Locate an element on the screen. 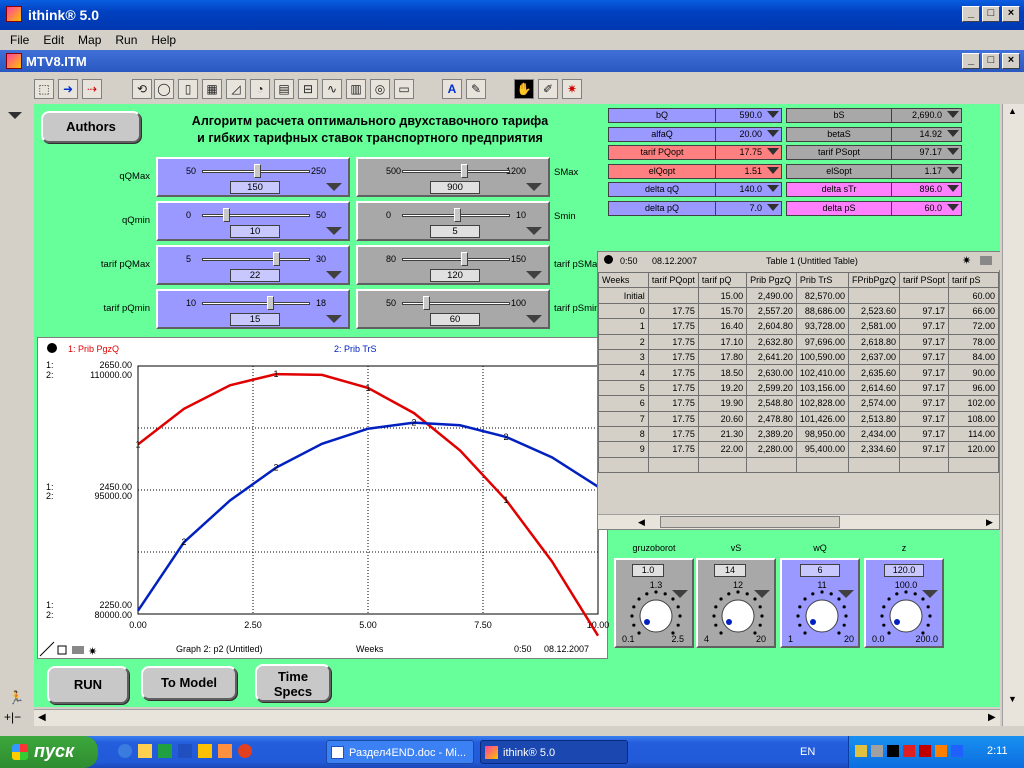 This screenshot has width=1024, height=768. graph-icon: ◿ is located at coordinates (236, 89).